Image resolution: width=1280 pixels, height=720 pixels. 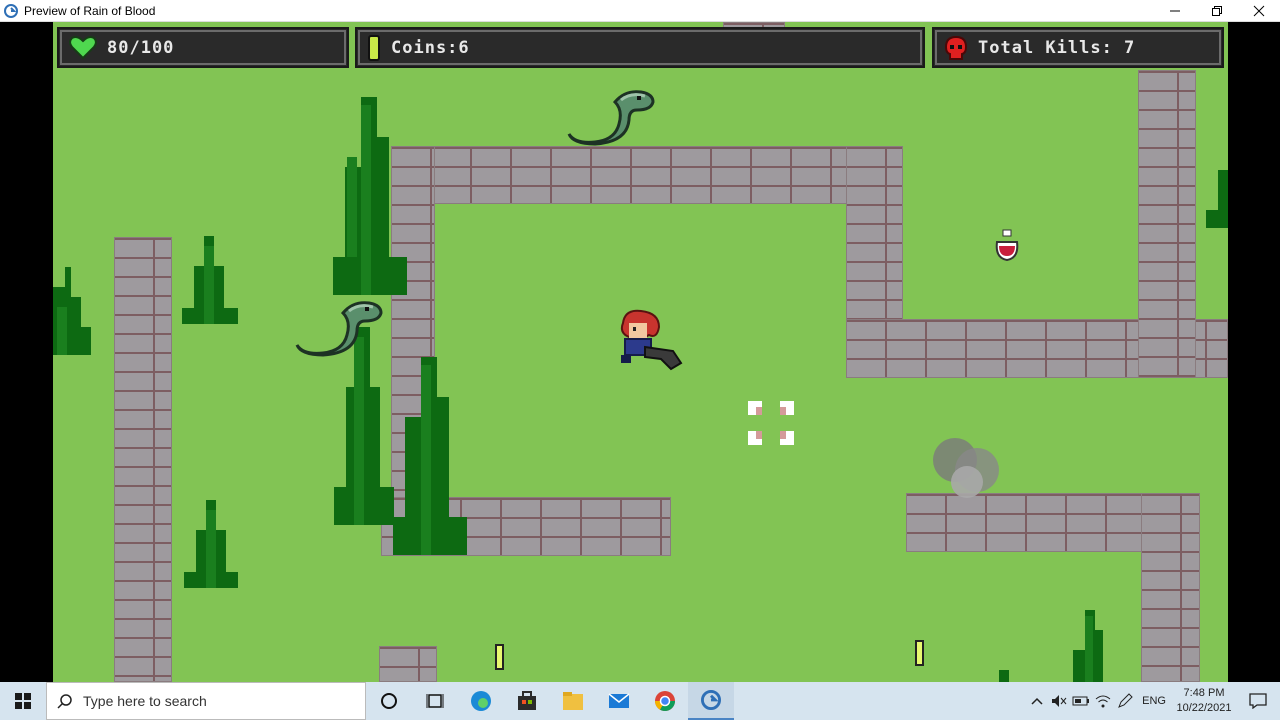 I want to click on heart-icon, so click(x=83, y=47).